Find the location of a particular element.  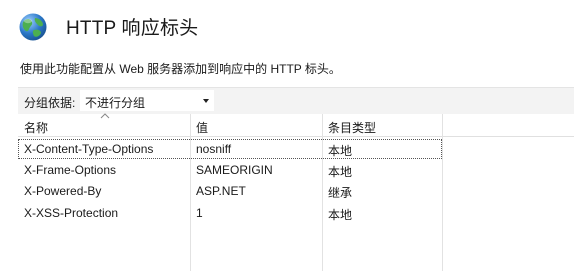

column-header-value: 值 is located at coordinates (202, 127).